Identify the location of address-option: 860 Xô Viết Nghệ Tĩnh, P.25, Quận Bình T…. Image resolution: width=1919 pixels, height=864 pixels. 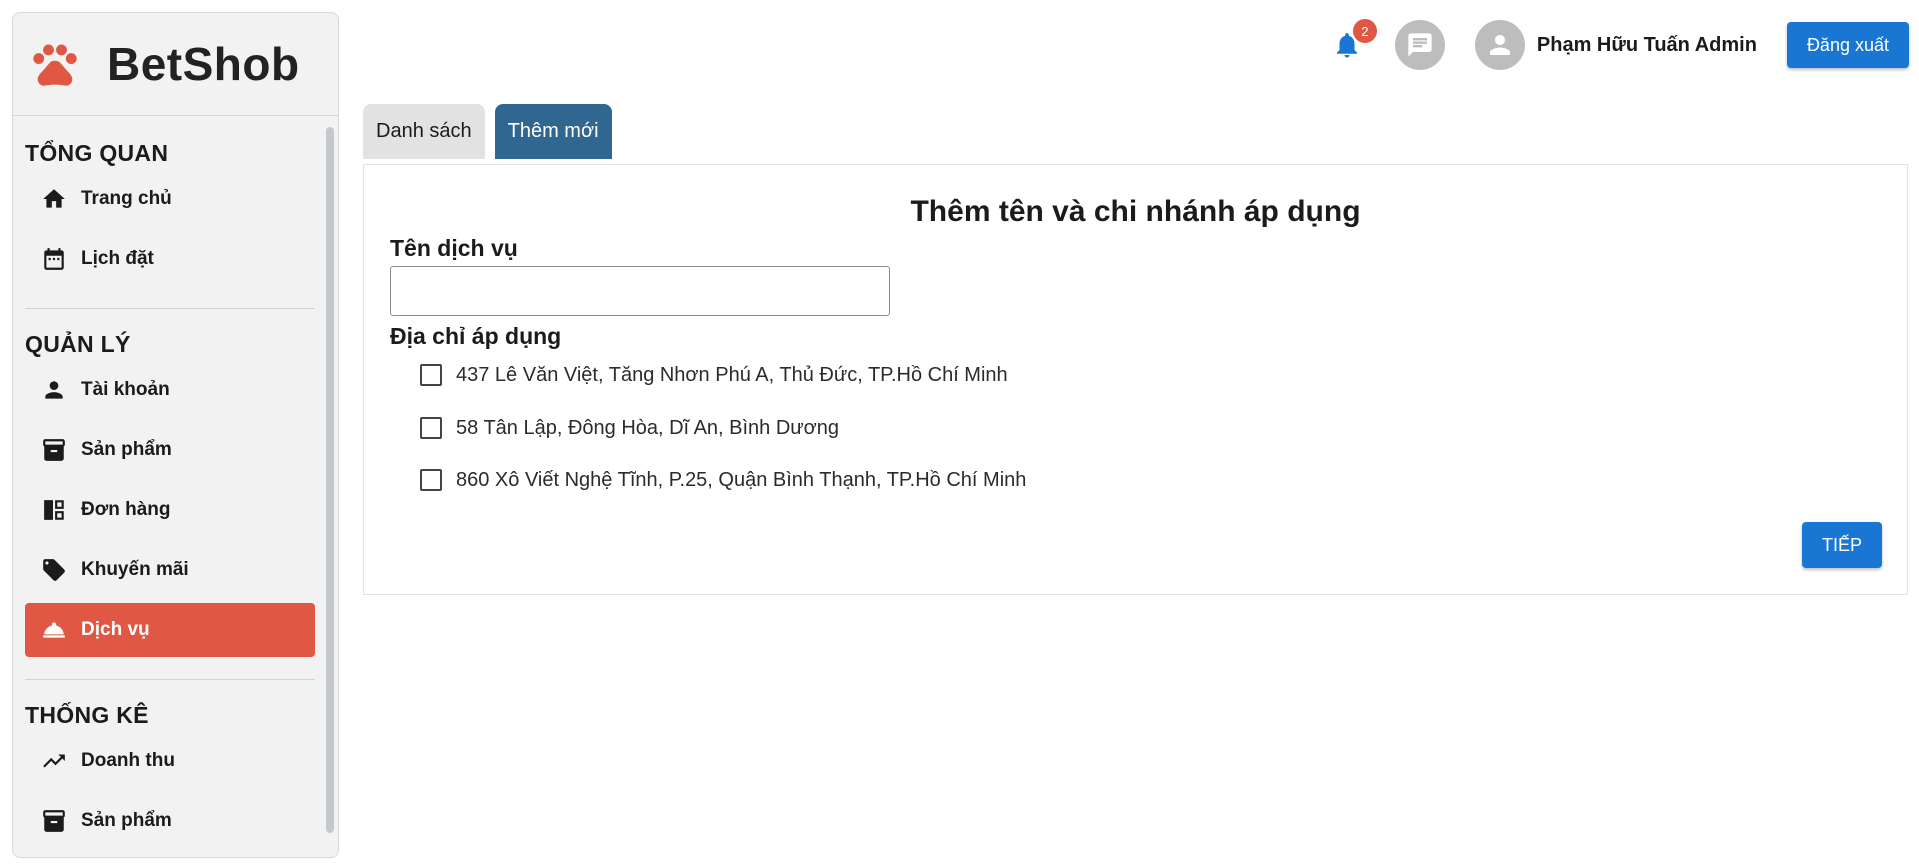
(723, 480).